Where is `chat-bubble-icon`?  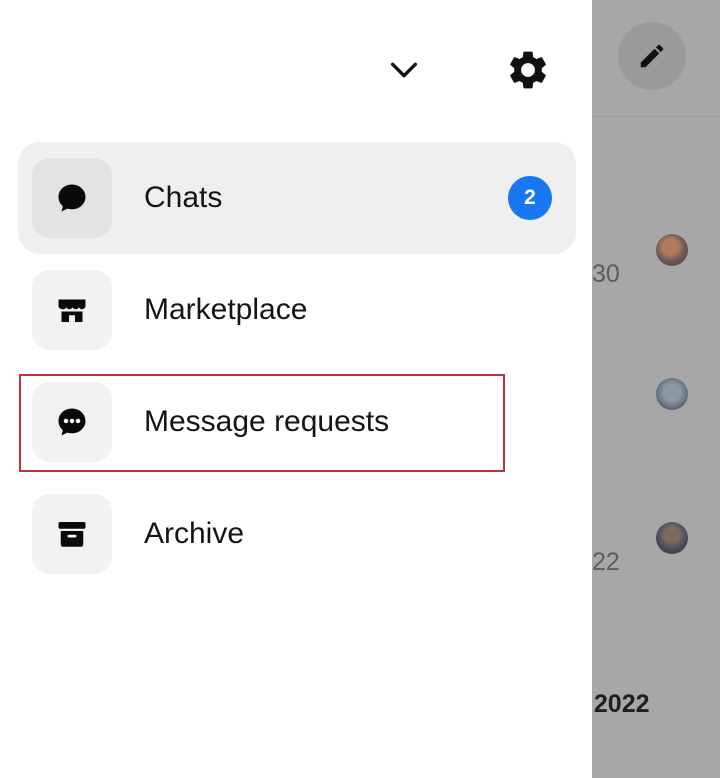
chat-bubble-icon is located at coordinates (72, 198).